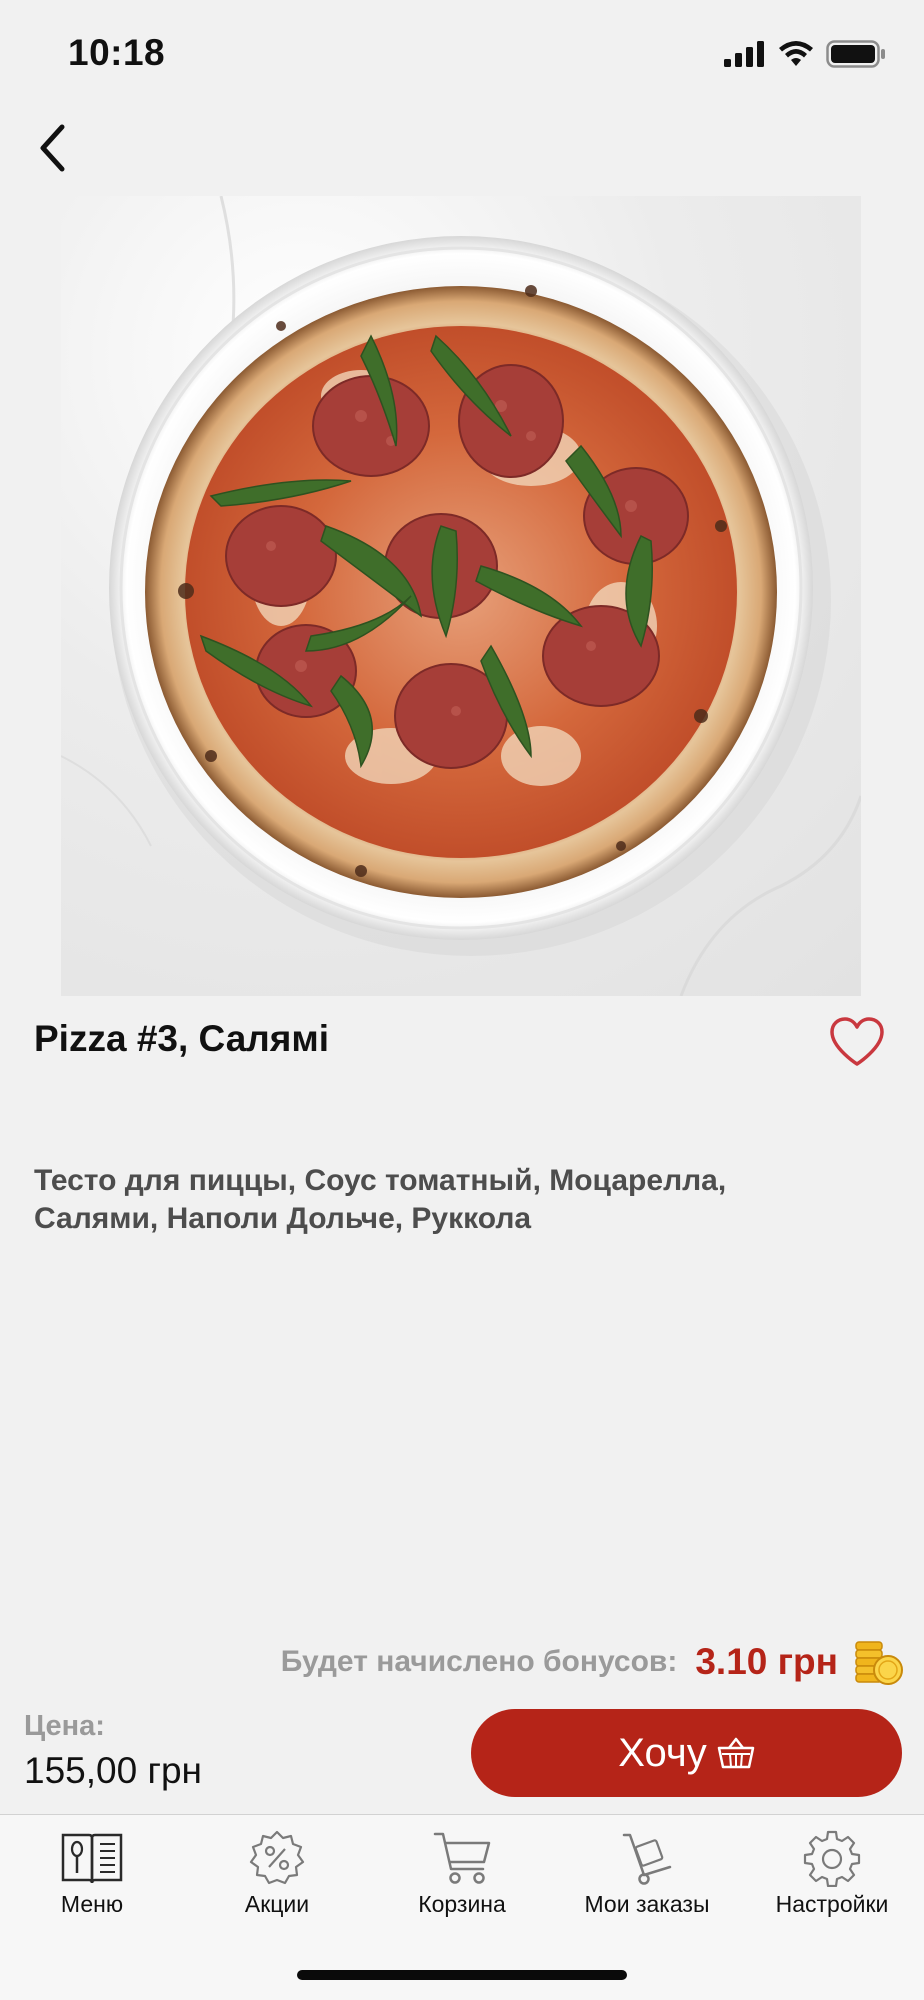 The width and height of the screenshot is (924, 2000). What do you see at coordinates (744, 54) in the screenshot?
I see `signal-icon` at bounding box center [744, 54].